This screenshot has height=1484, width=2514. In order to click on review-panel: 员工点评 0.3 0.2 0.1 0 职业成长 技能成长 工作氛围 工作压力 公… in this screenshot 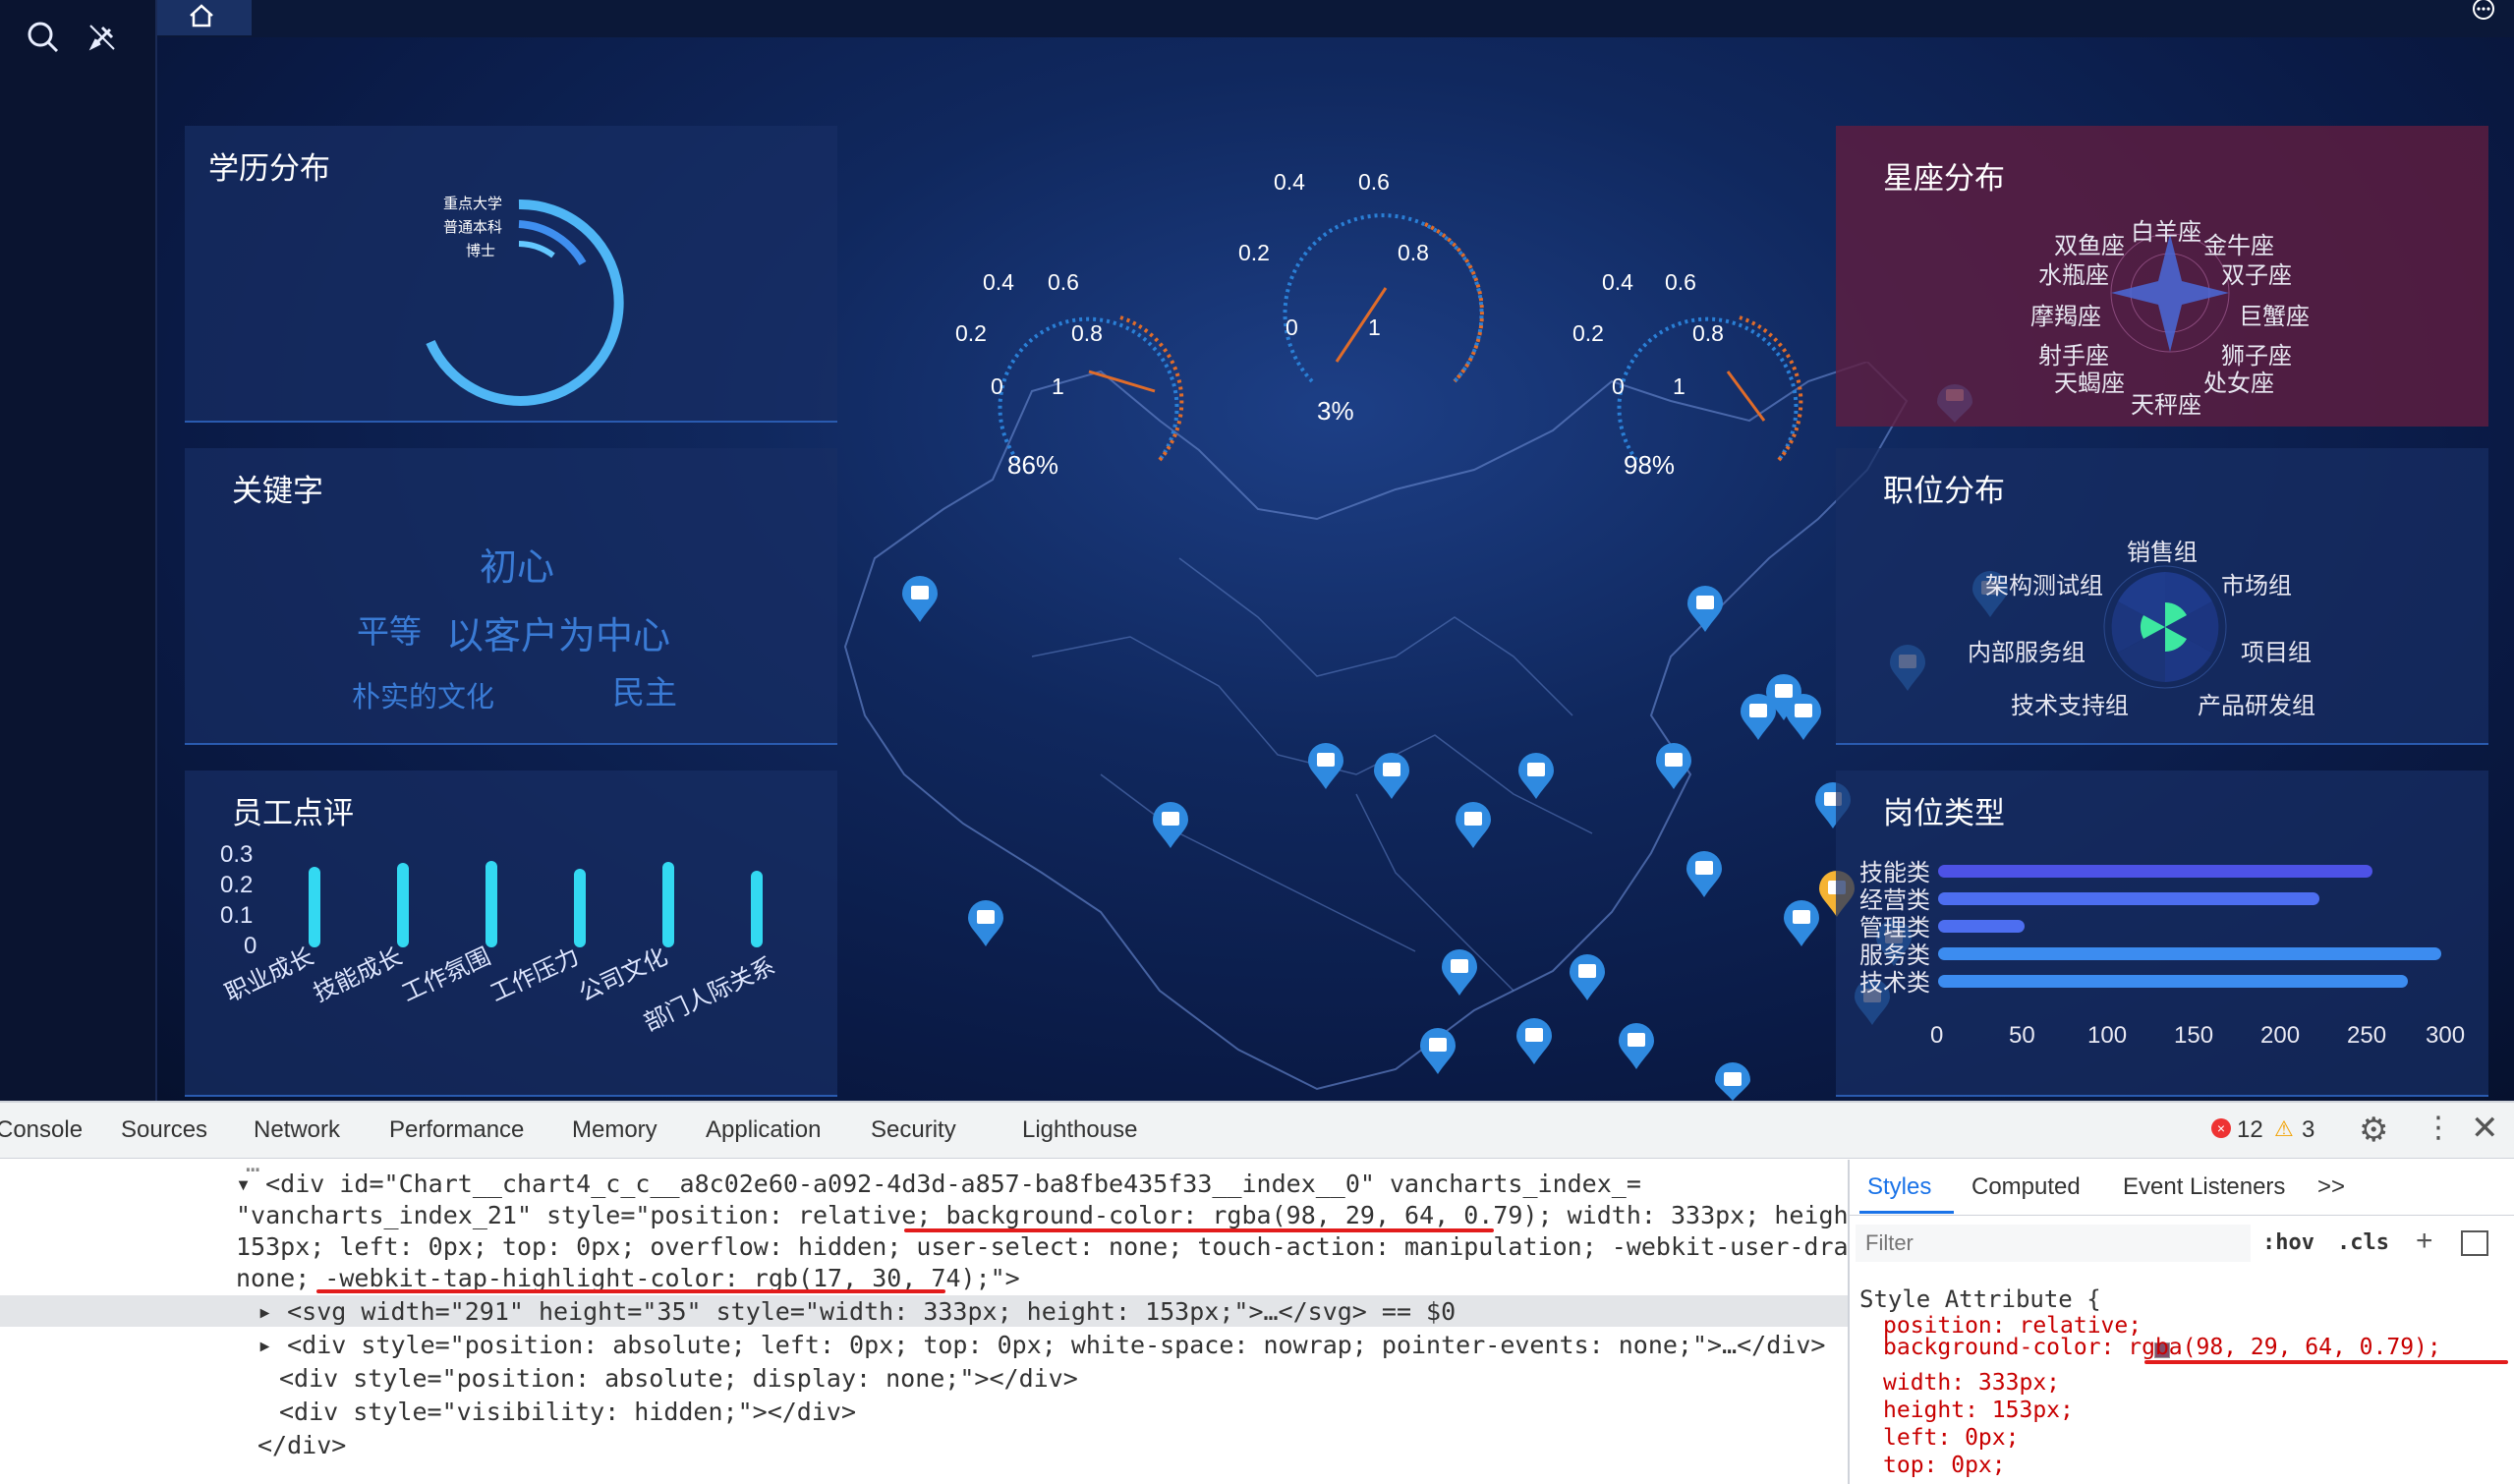, I will do `click(511, 934)`.